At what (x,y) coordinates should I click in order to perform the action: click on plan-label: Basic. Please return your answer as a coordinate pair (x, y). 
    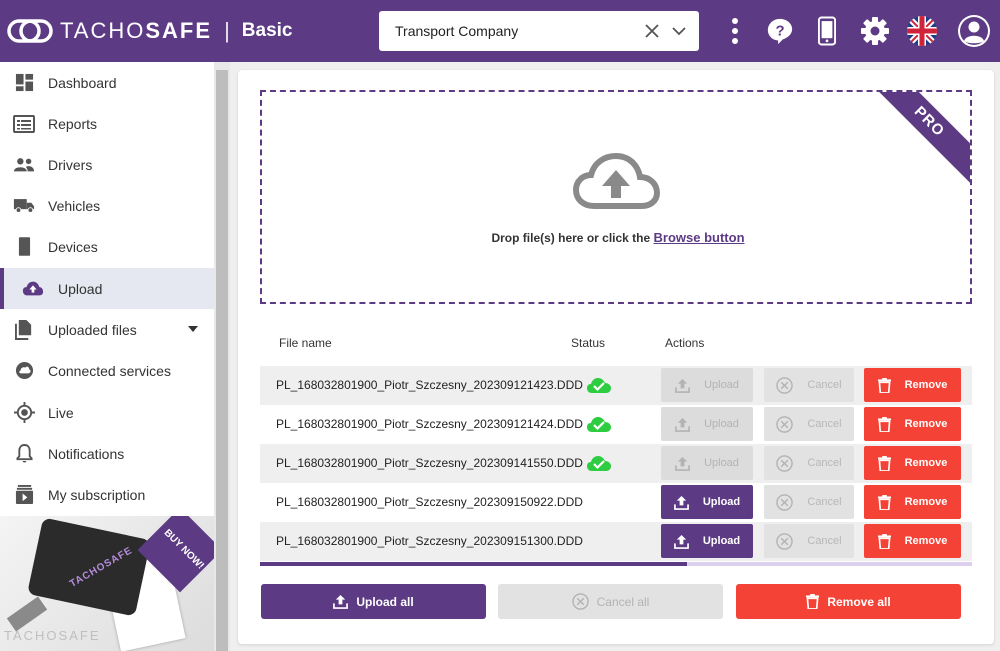
    Looking at the image, I should click on (267, 30).